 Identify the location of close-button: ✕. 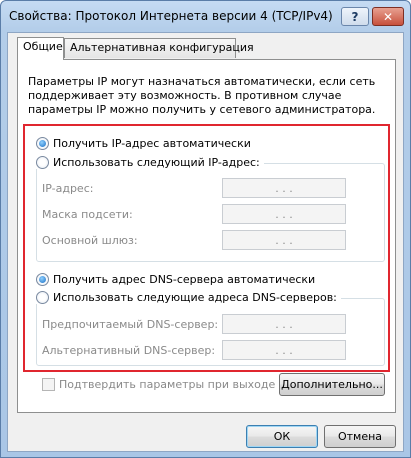
(388, 16).